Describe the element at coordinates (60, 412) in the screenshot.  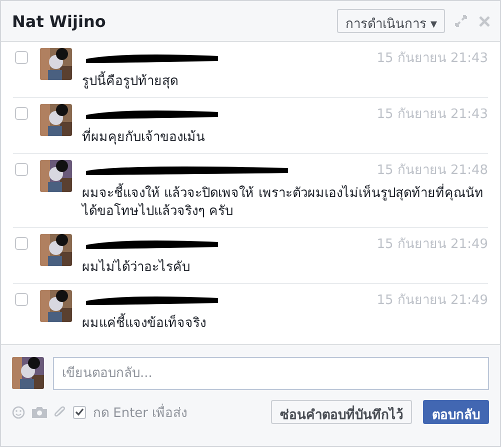
I see `paperclip-icon` at that location.